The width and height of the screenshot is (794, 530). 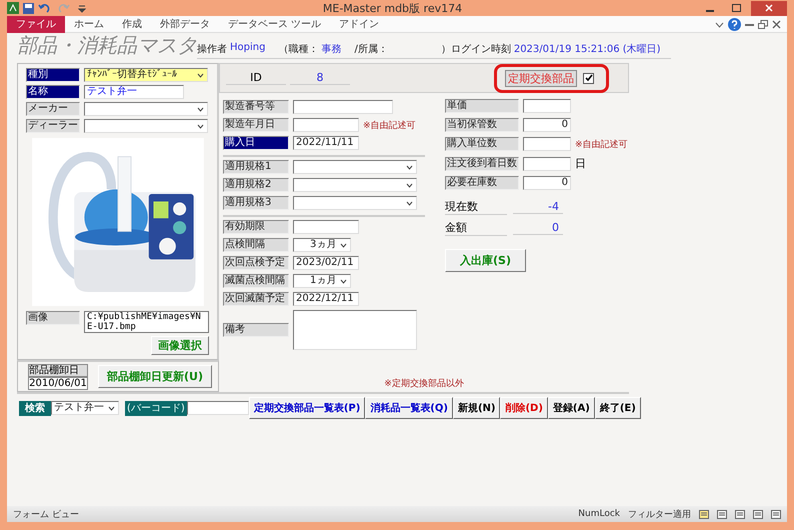 I want to click on dropdown-field: 1ヵ月, so click(x=322, y=281).